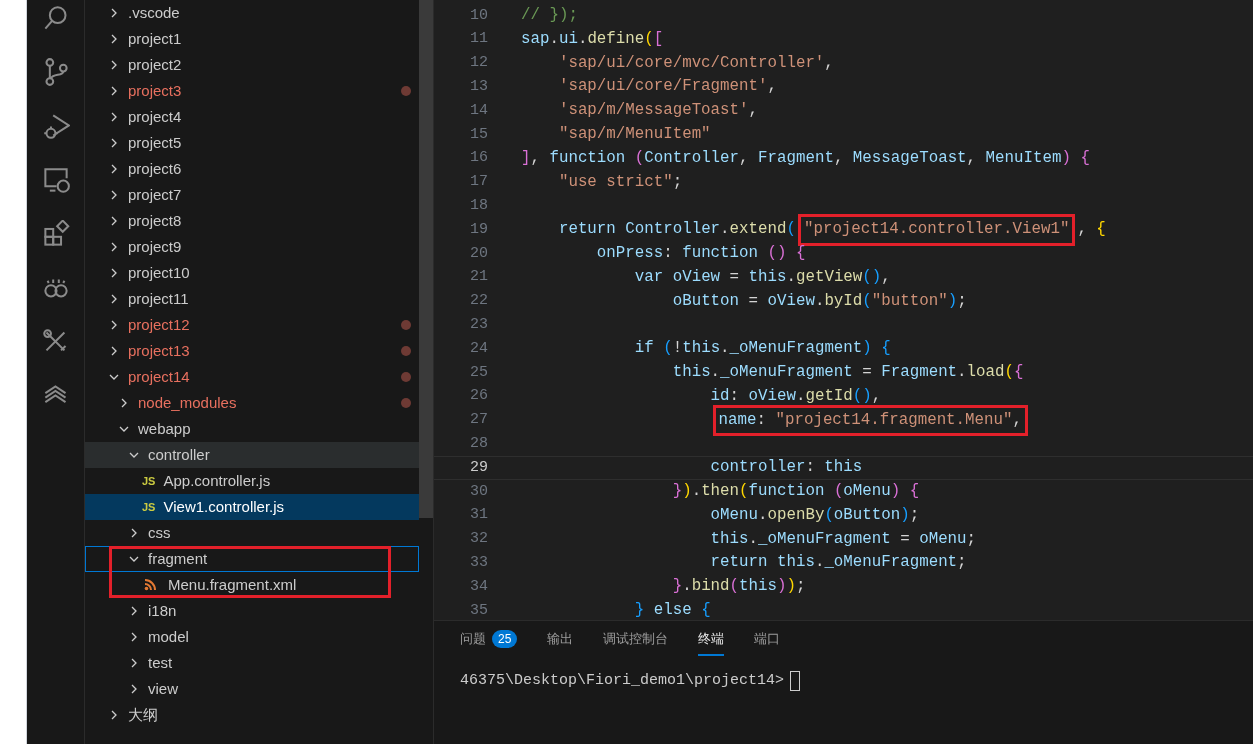  Describe the element at coordinates (252, 221) in the screenshot. I see `folder-row: project8` at that location.